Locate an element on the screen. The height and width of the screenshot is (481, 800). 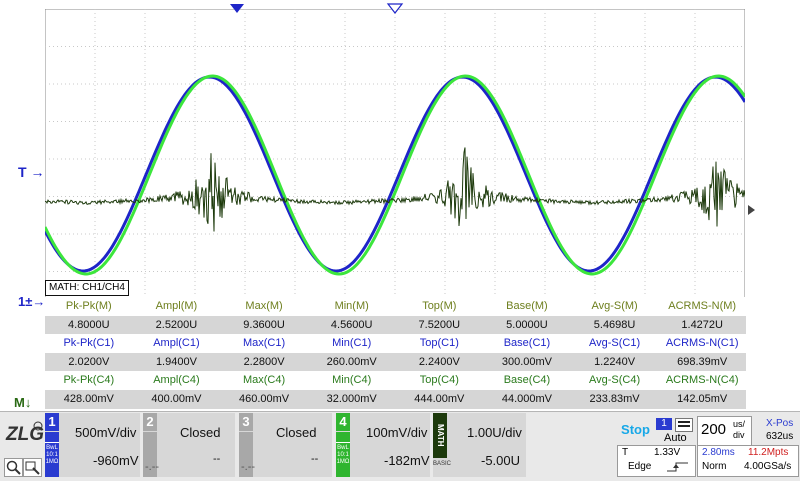
trigger-coupling-icon is located at coordinates (684, 425).